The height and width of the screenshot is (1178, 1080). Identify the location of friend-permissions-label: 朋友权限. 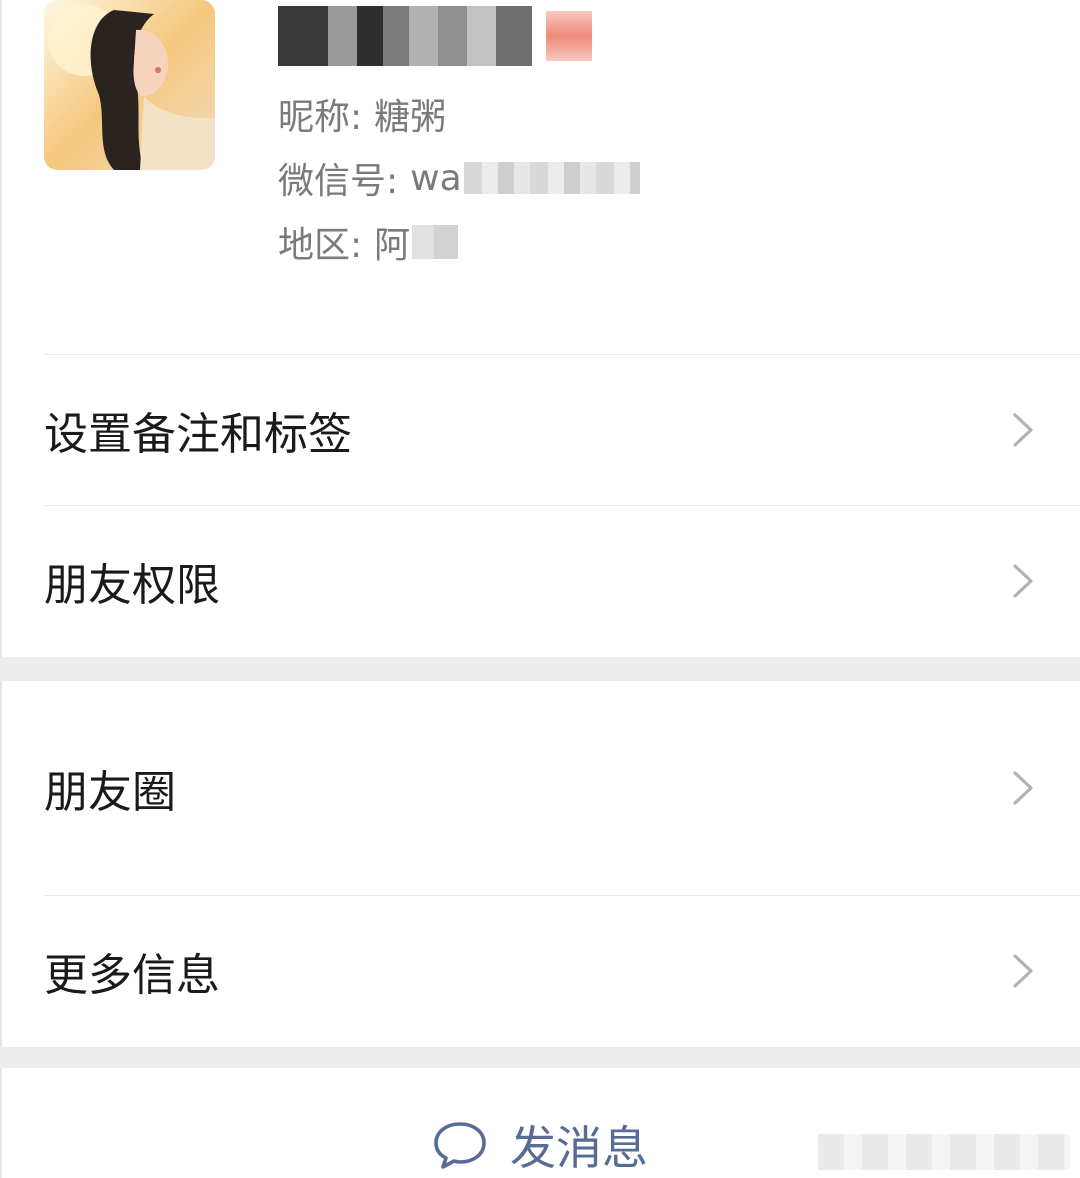
(132, 585).